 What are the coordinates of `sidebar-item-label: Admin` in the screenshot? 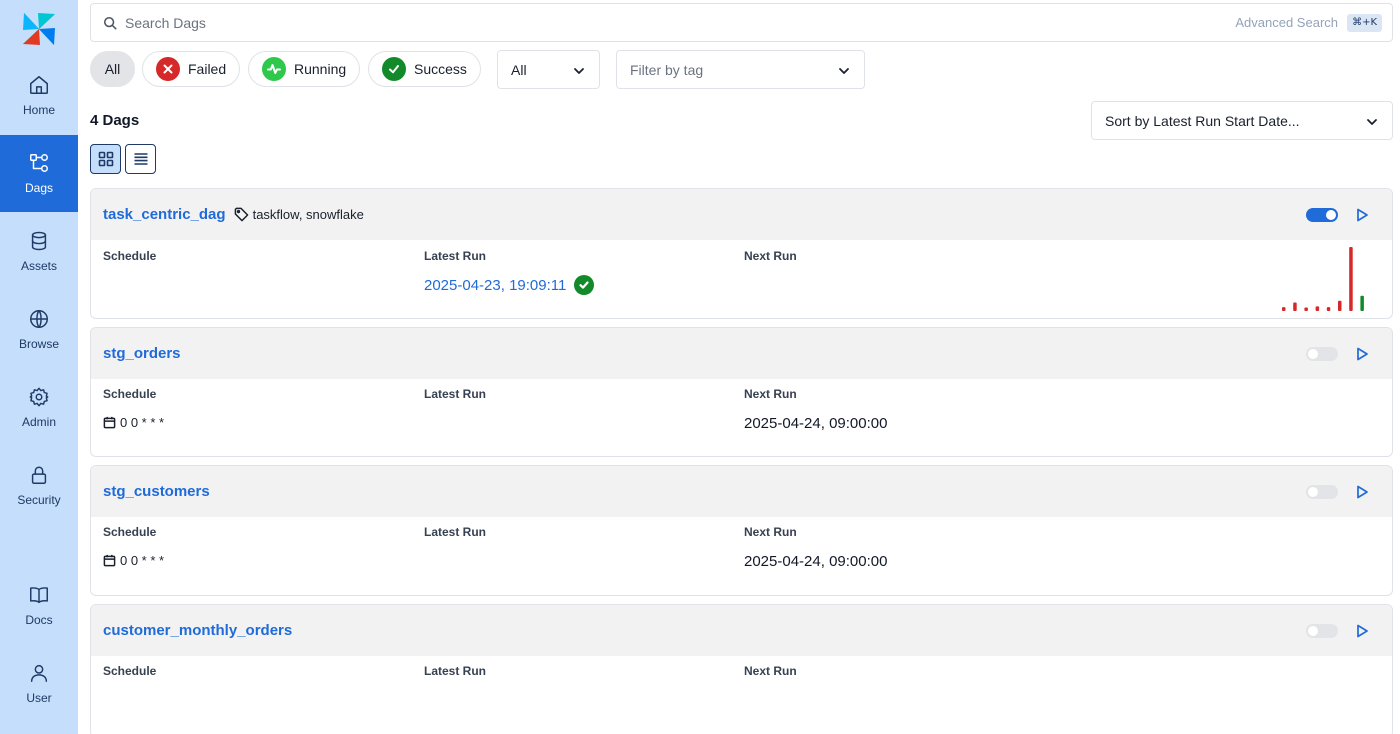 It's located at (38, 421).